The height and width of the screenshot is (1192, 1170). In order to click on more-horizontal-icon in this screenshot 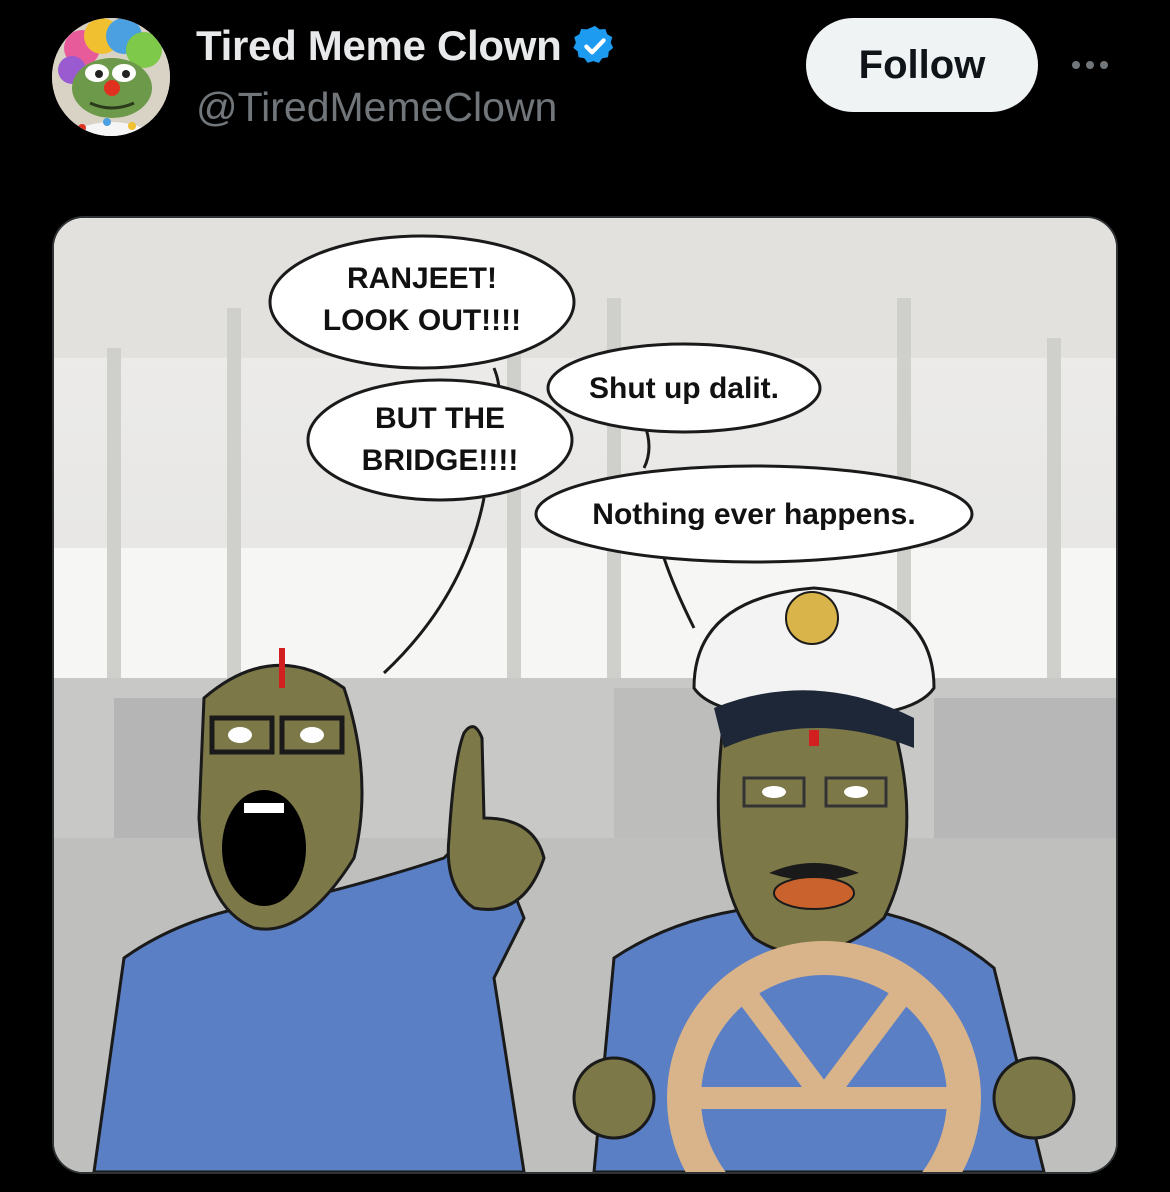, I will do `click(1090, 65)`.